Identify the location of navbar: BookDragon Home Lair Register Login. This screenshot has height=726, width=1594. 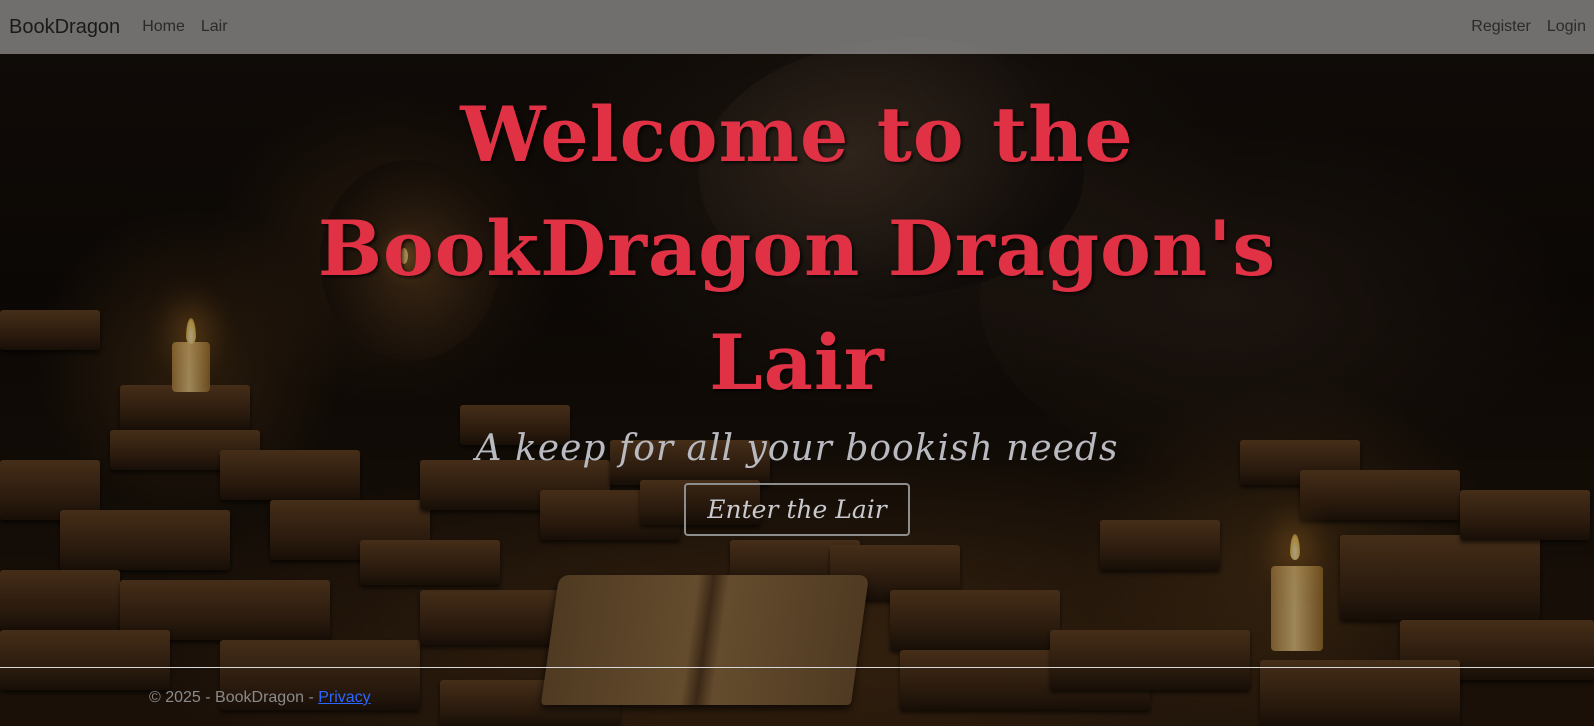
(797, 27).